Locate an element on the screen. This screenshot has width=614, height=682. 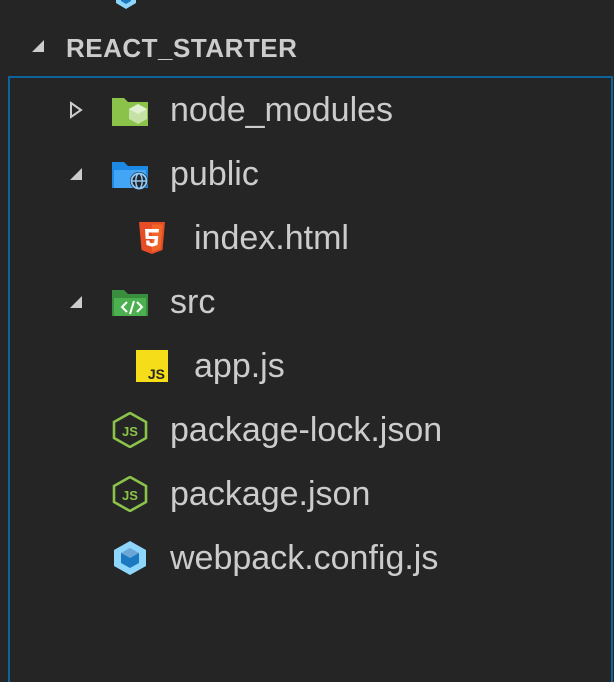
html5-file-icon is located at coordinates (152, 238).